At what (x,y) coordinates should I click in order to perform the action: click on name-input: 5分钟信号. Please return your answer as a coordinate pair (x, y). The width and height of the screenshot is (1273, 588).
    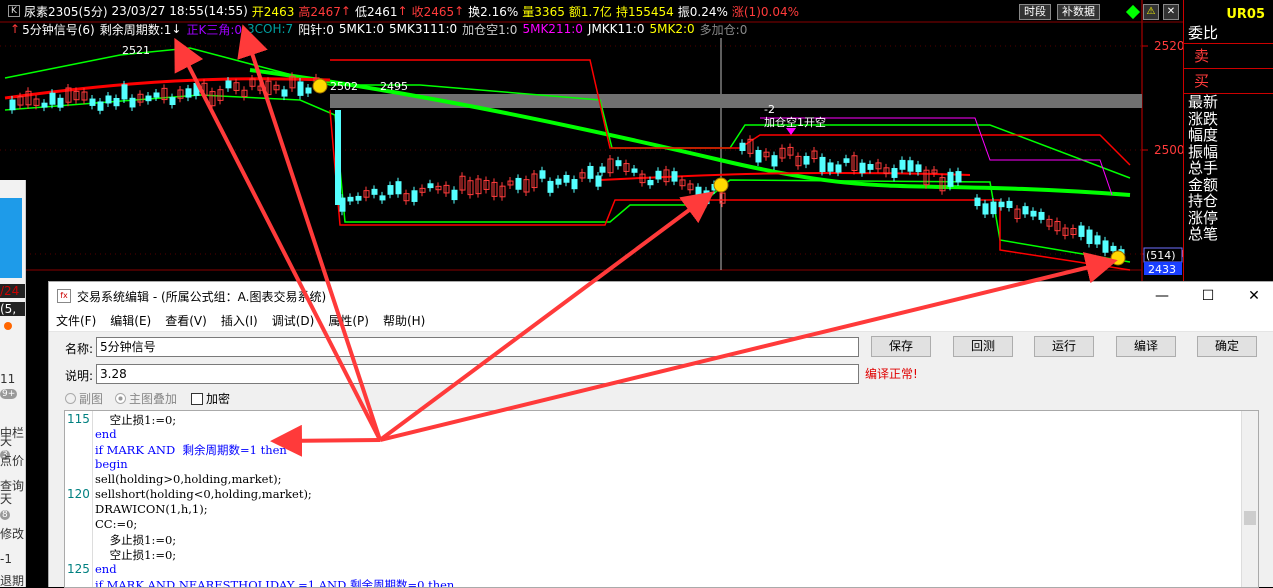
    Looking at the image, I should click on (477, 347).